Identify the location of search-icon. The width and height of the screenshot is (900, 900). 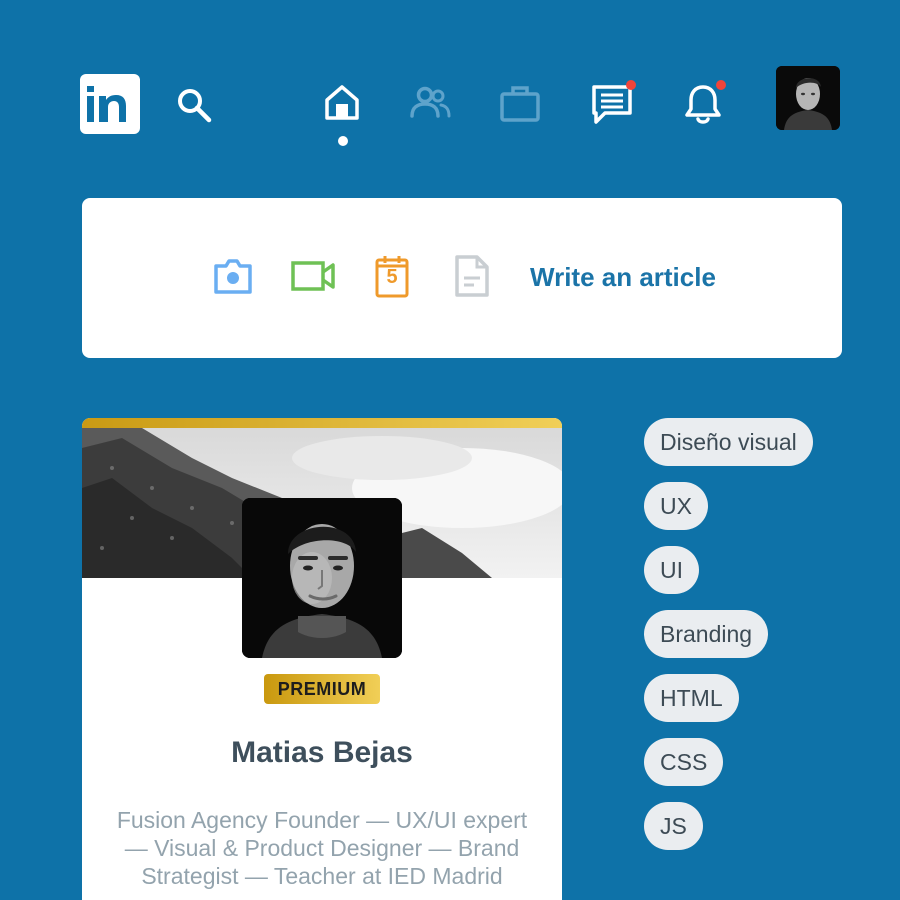
(194, 105).